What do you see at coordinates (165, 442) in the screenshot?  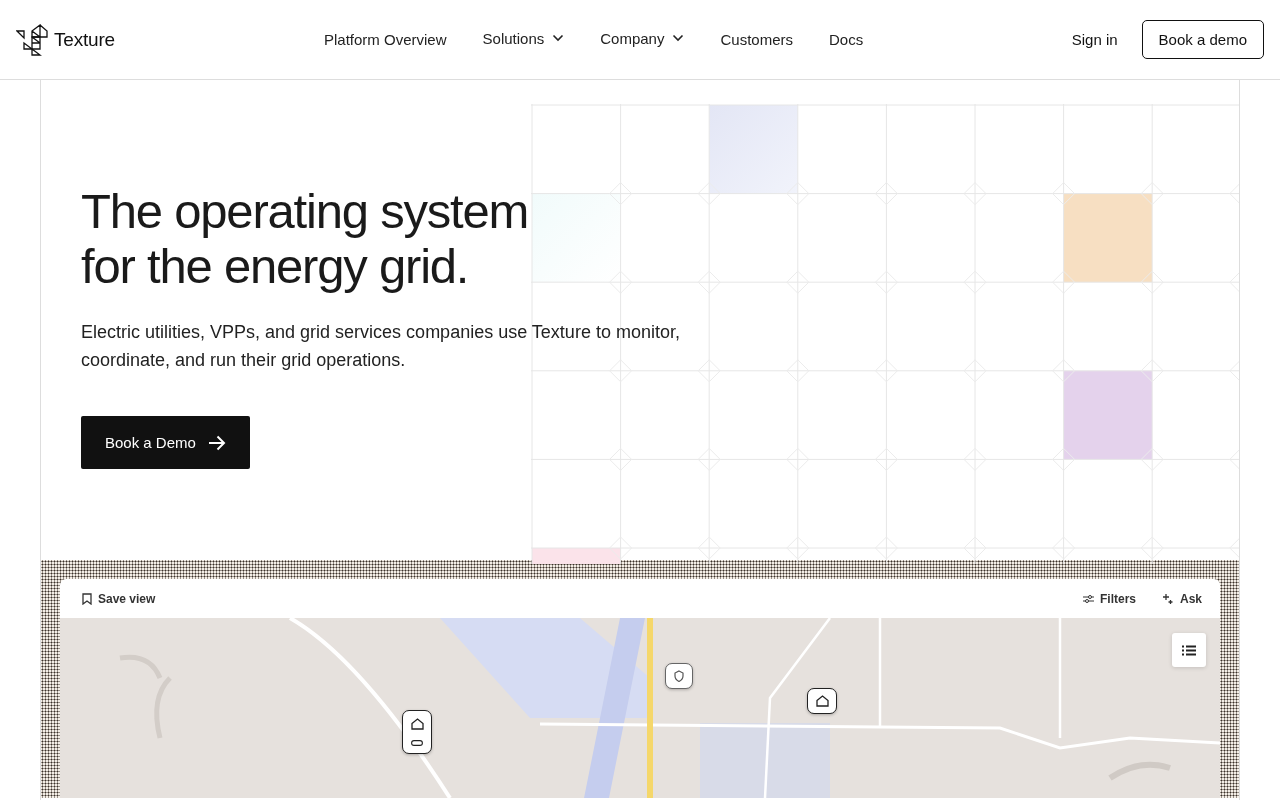 I see `book-demo-button: Book a Demo` at bounding box center [165, 442].